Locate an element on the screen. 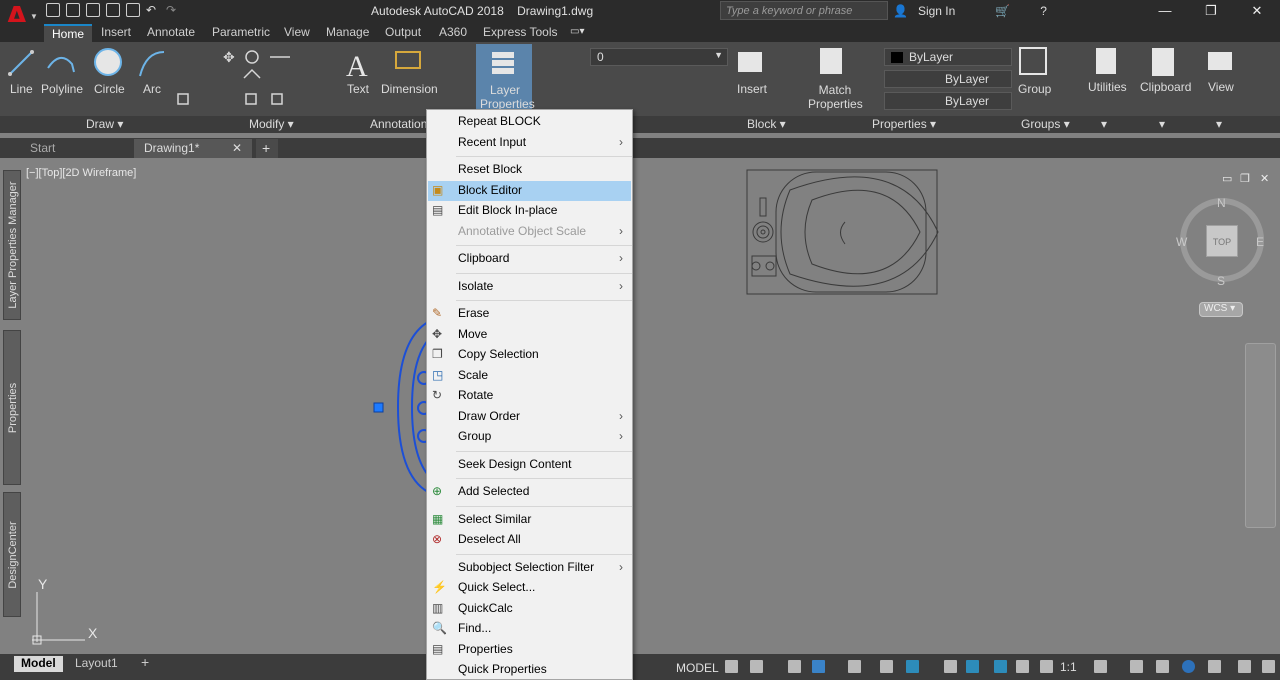  palette-layer-properties-manager: Layer Properties Manager is located at coordinates (12, 245).